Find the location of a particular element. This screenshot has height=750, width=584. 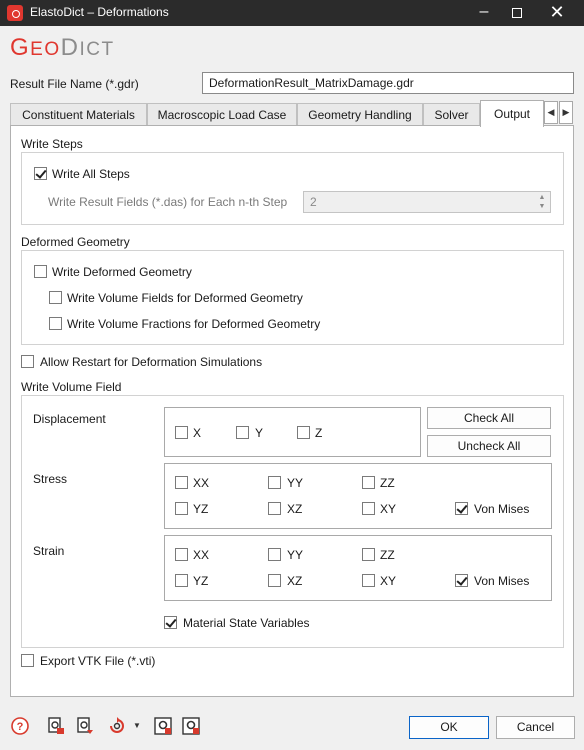

strain-xx-label: XX is located at coordinates (201, 555).